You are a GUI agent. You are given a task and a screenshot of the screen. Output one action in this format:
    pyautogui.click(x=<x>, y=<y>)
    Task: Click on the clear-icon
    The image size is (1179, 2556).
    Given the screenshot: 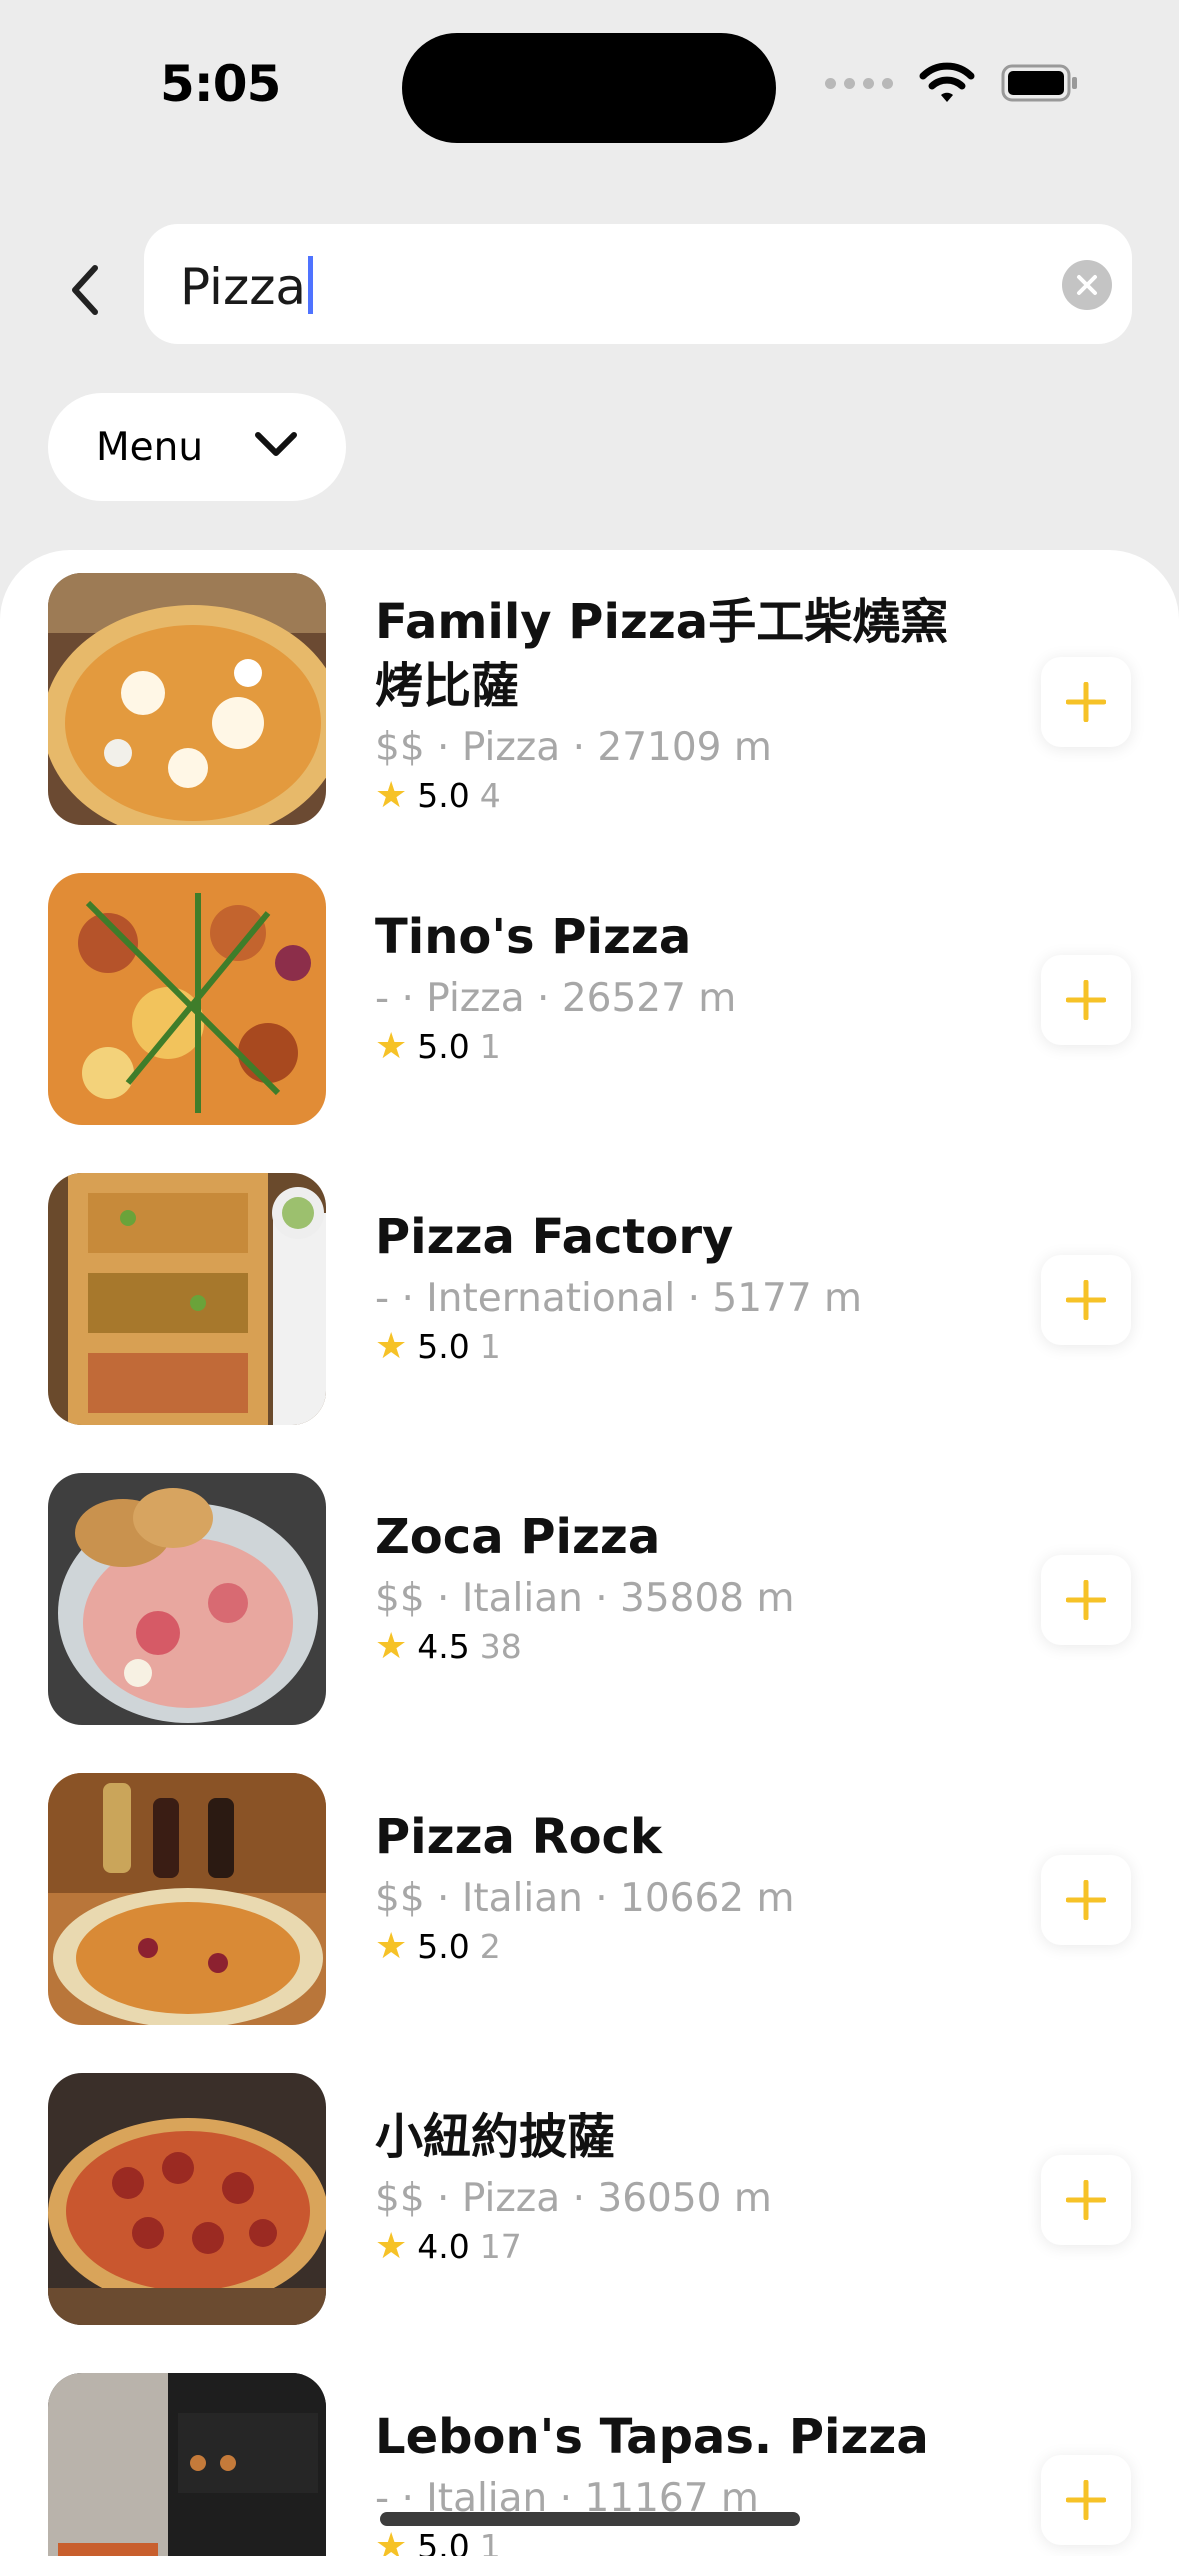 What is the action you would take?
    pyautogui.click(x=1087, y=285)
    